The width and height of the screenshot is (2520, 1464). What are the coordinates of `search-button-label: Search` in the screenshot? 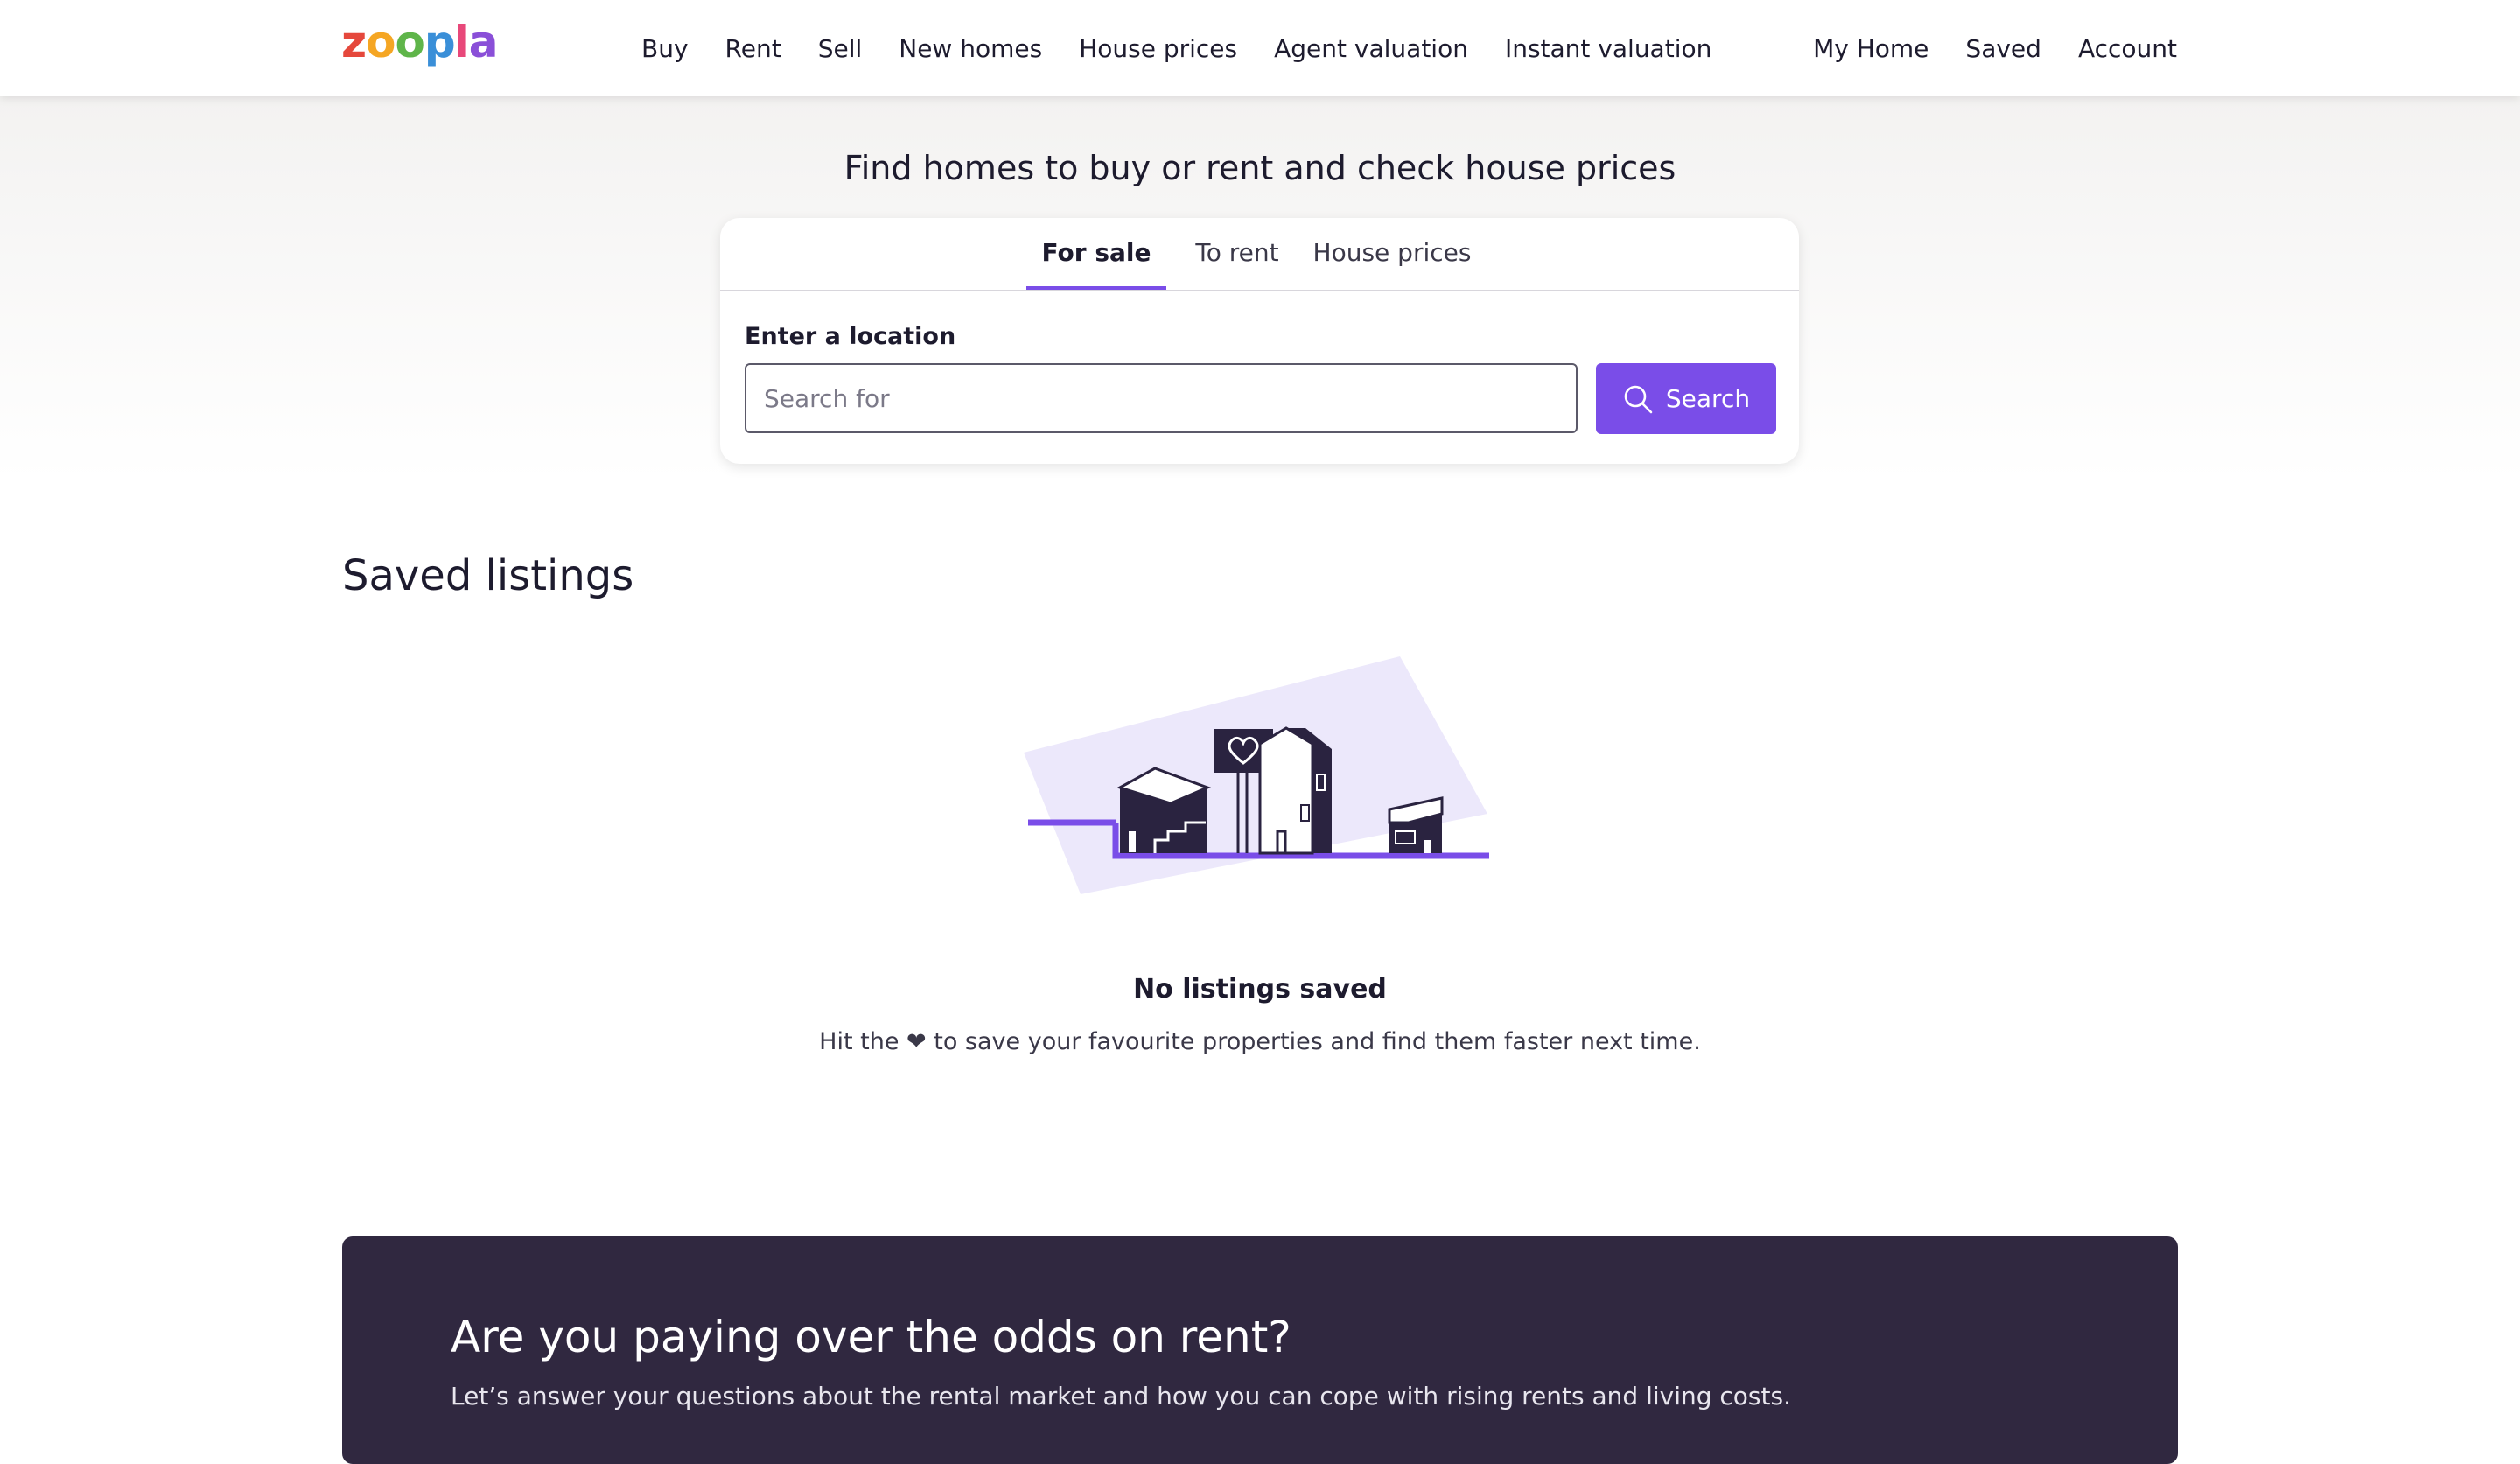 It's located at (1708, 399).